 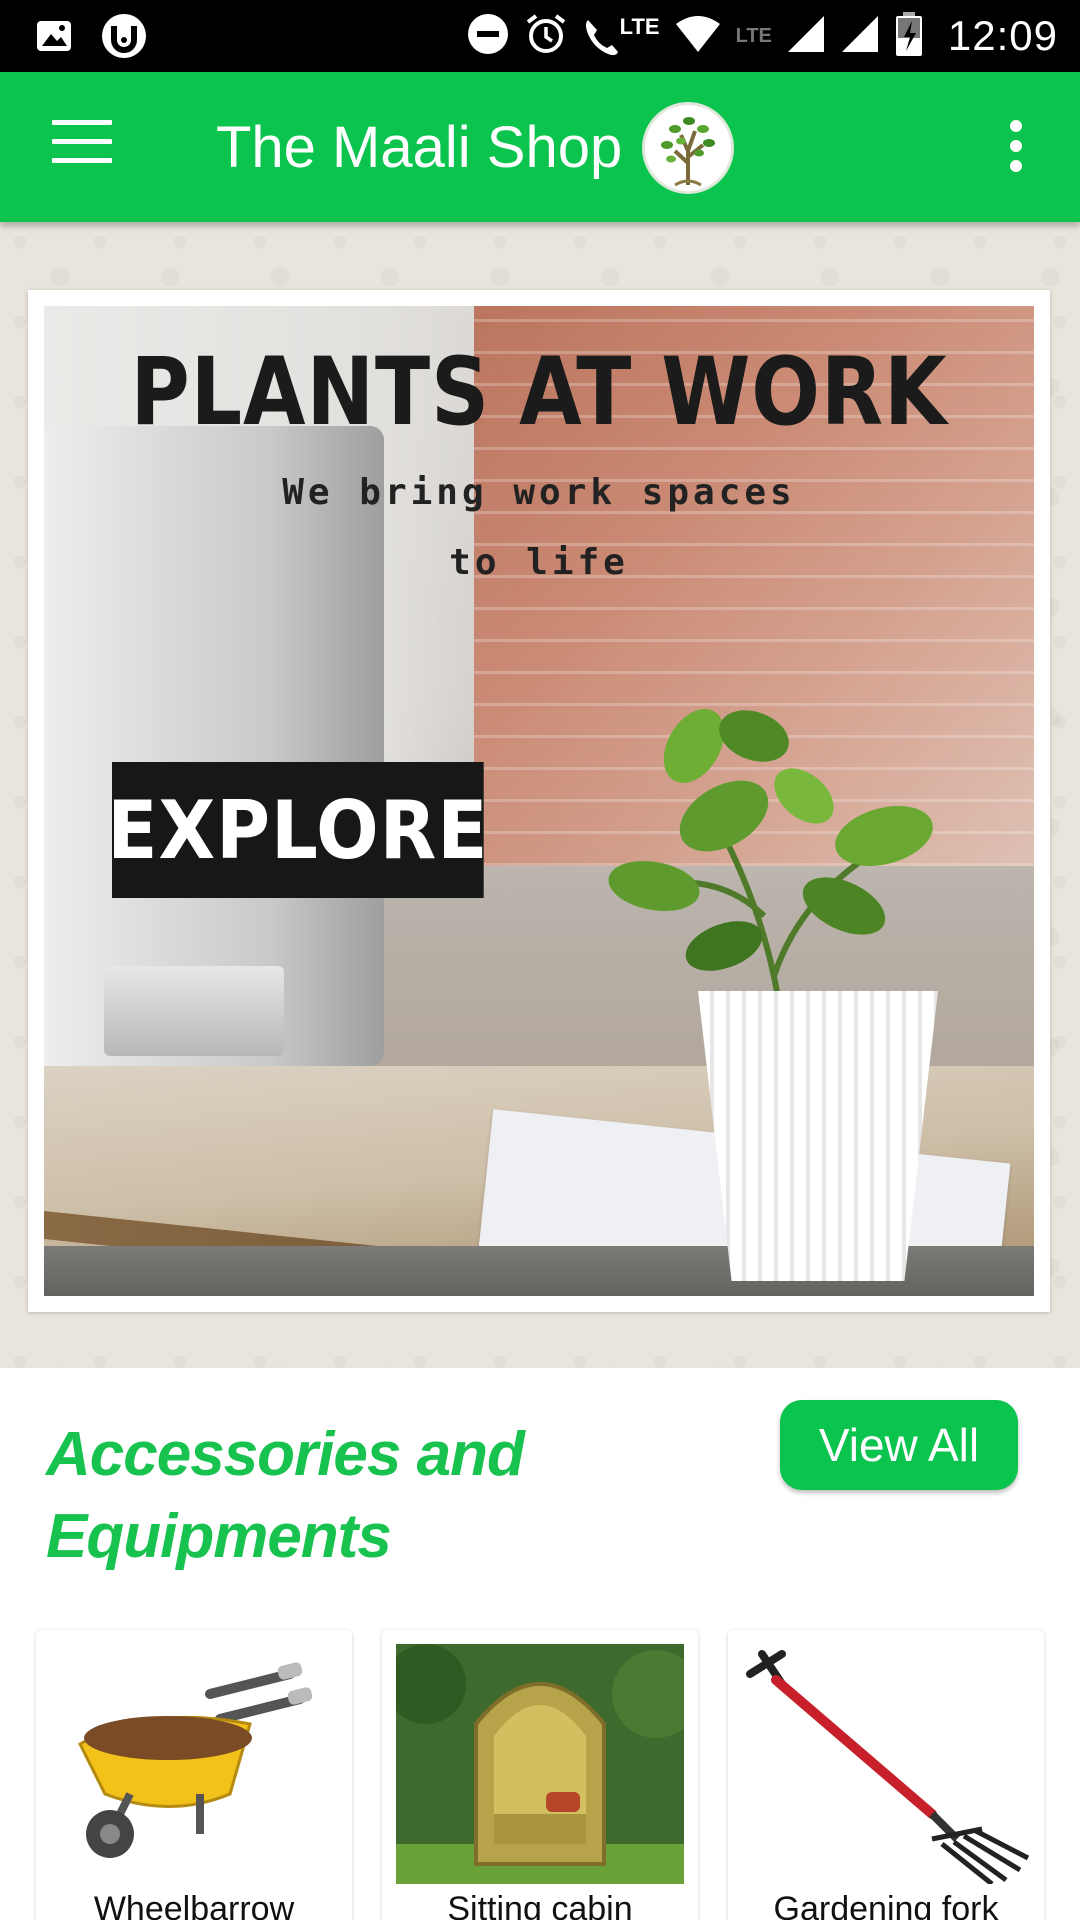 What do you see at coordinates (1002, 35) in the screenshot?
I see `clock: 12:09` at bounding box center [1002, 35].